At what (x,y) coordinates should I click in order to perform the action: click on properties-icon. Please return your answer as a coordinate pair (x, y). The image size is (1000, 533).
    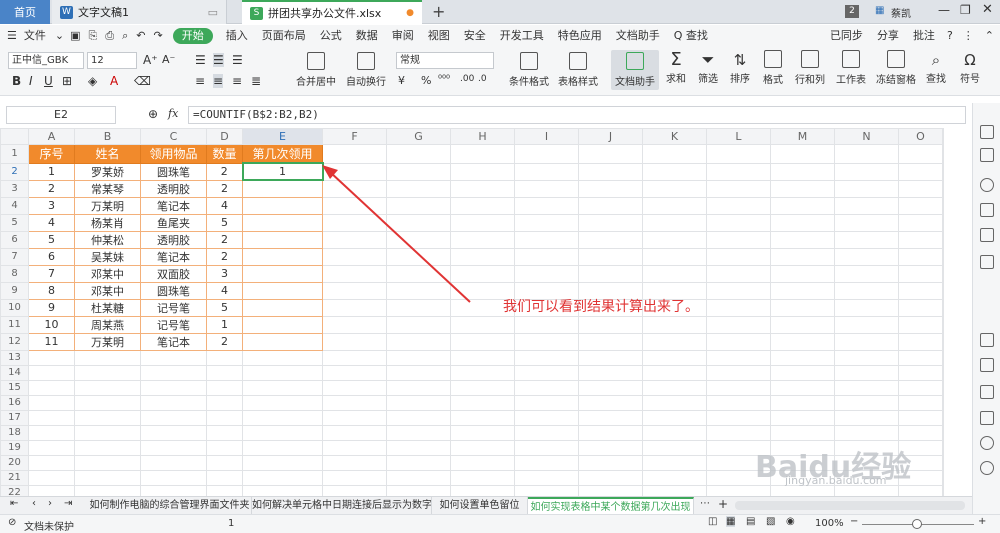
    Looking at the image, I should click on (987, 210).